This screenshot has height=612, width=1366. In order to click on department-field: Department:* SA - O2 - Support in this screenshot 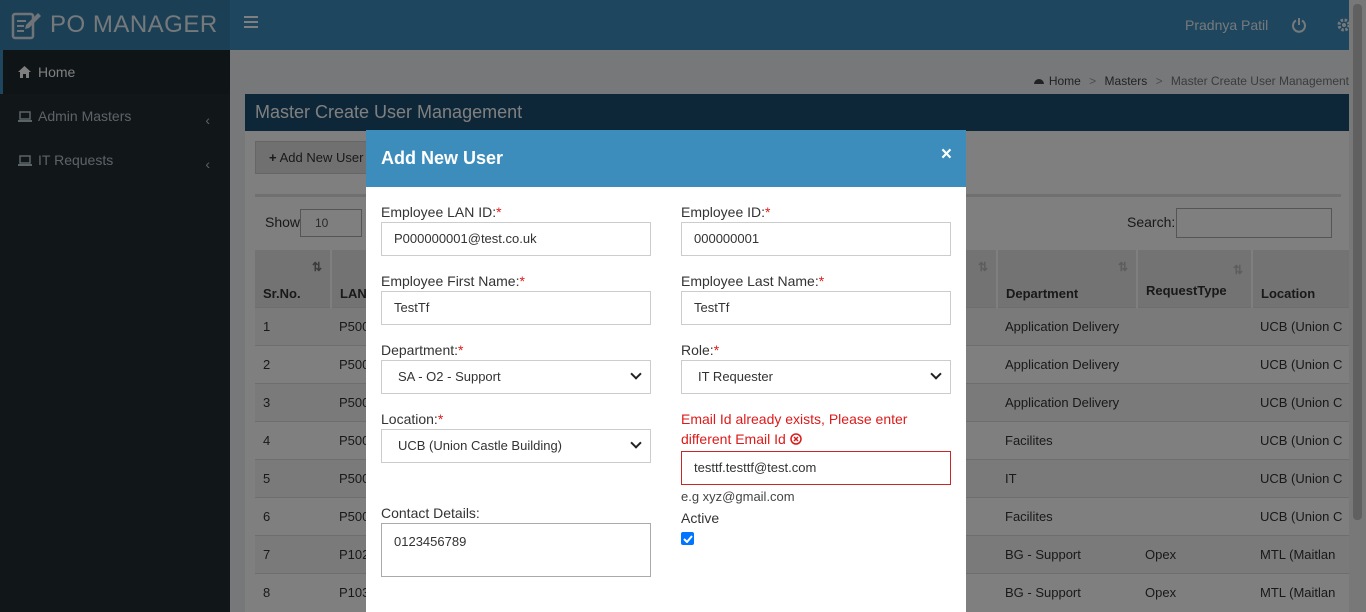, I will do `click(516, 368)`.